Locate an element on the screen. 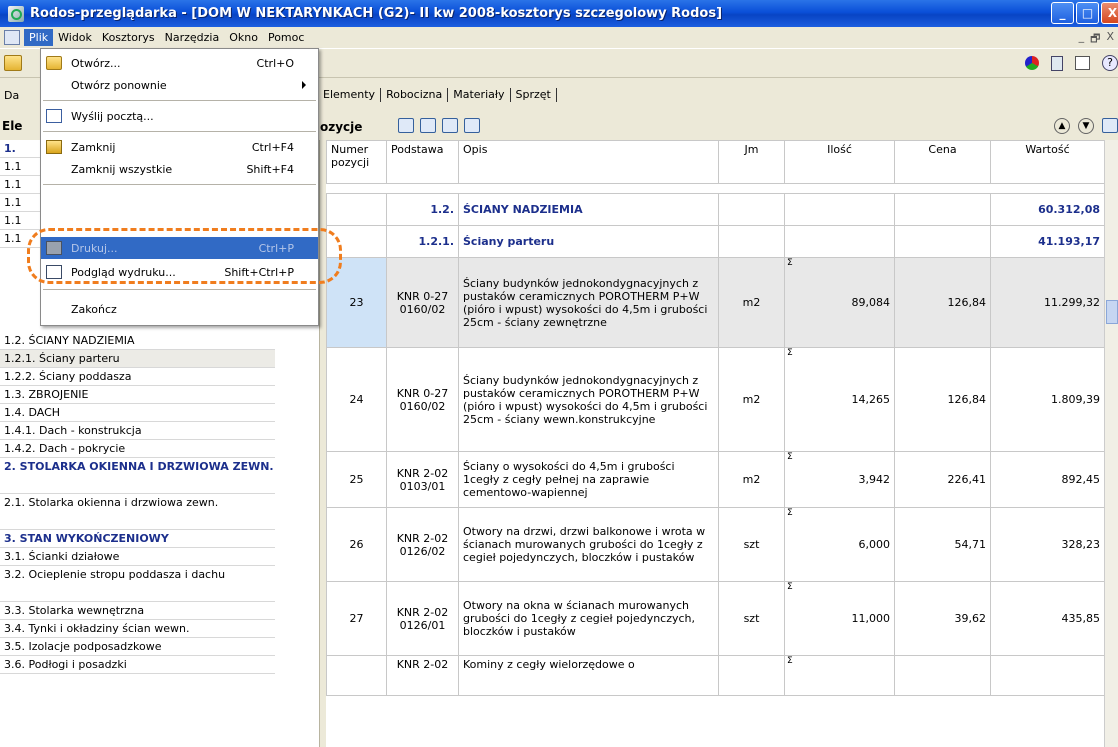 Image resolution: width=1118 pixels, height=747 pixels. group-row: 1.2. ŚCIANY NADZIEMIA 60.312,08 is located at coordinates (715, 209).